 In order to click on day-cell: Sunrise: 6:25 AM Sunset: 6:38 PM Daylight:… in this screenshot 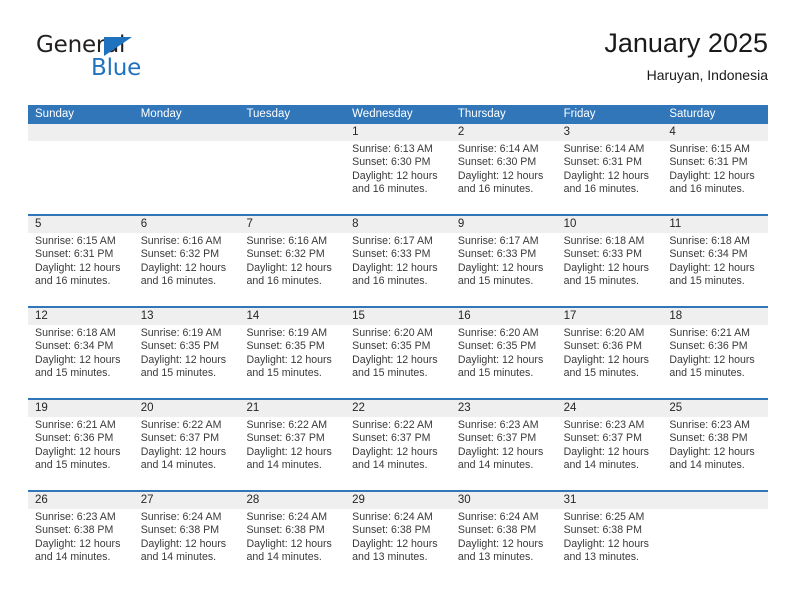, I will do `click(610, 545)`.